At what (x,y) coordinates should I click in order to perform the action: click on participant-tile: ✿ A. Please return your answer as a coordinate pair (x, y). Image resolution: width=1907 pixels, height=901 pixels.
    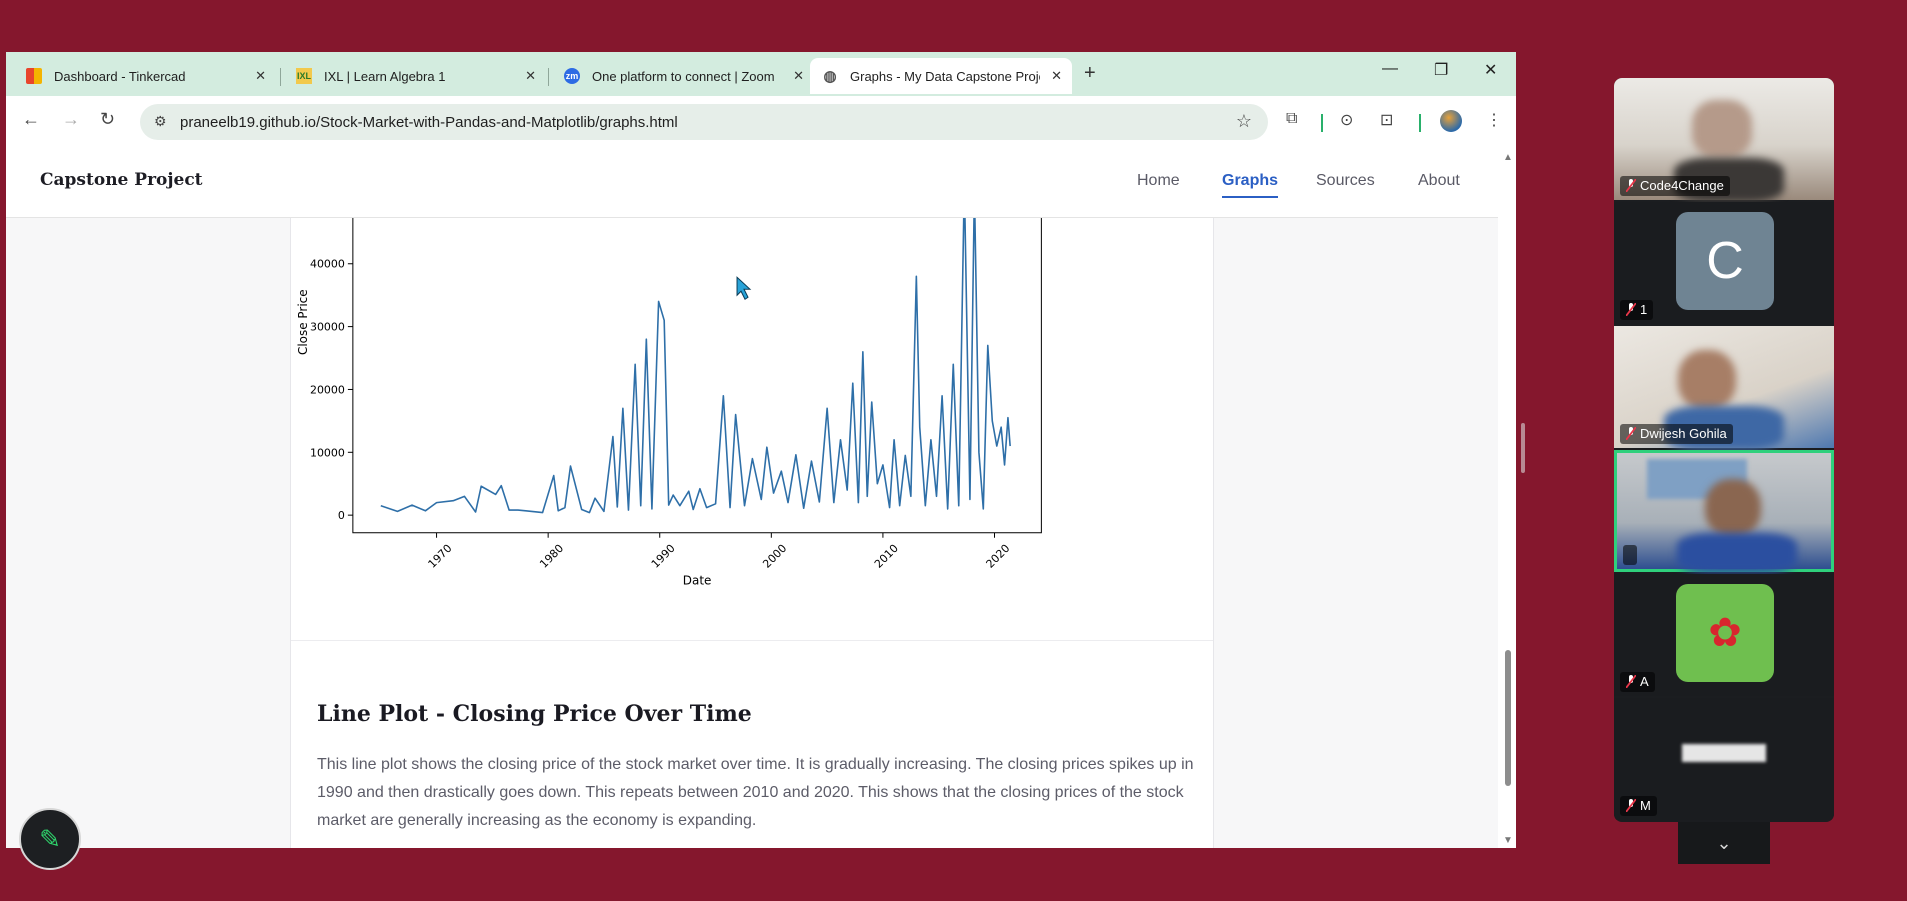
    Looking at the image, I should click on (1724, 635).